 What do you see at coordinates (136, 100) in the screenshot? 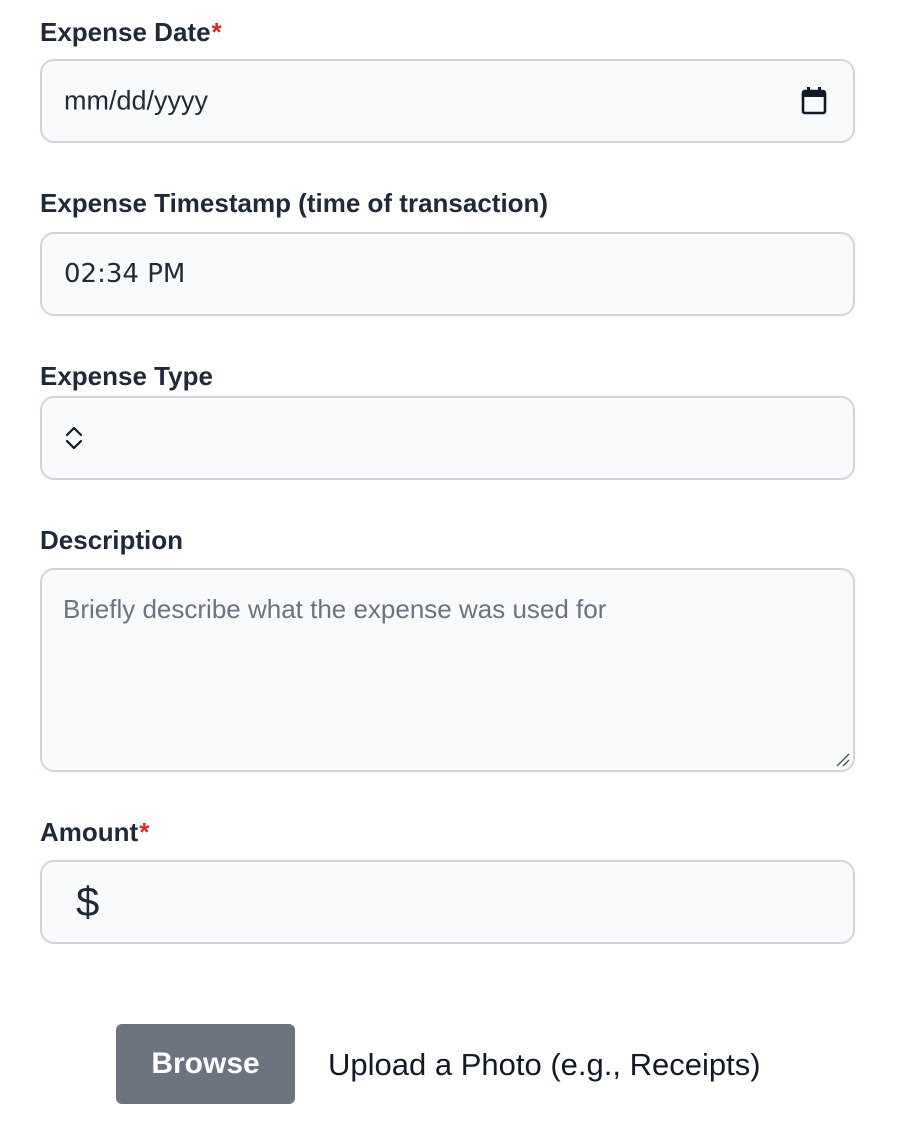
I see `expense-date-placeholder: mm/dd/yyyy` at bounding box center [136, 100].